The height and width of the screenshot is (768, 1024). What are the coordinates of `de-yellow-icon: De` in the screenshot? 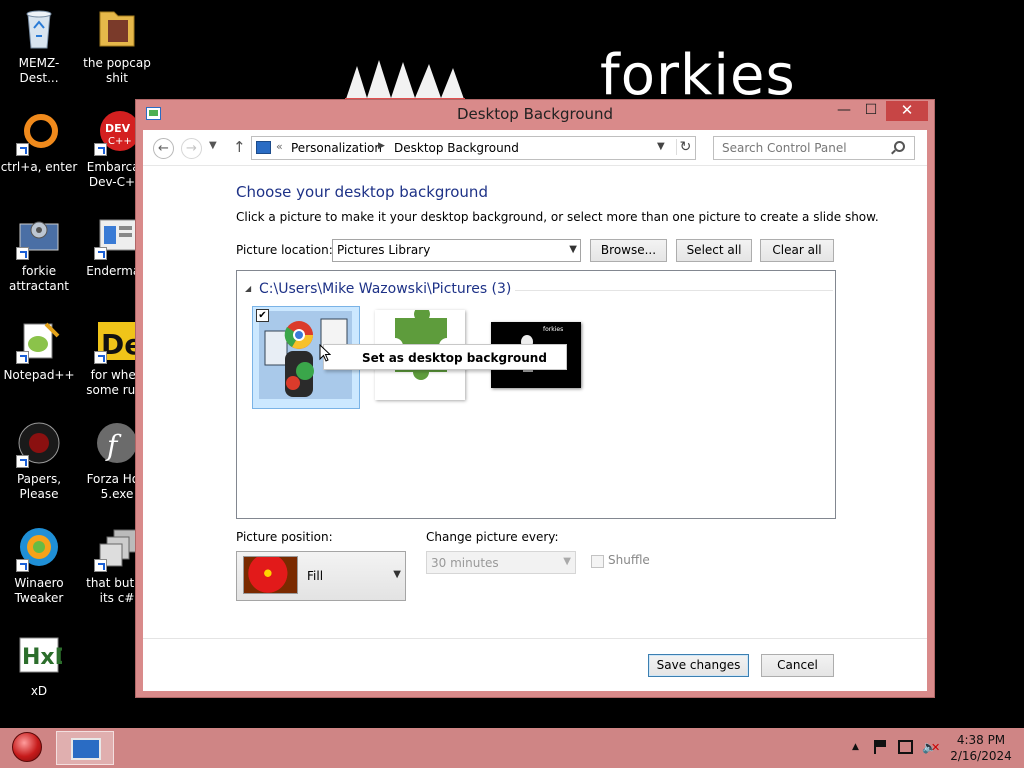 It's located at (118, 341).